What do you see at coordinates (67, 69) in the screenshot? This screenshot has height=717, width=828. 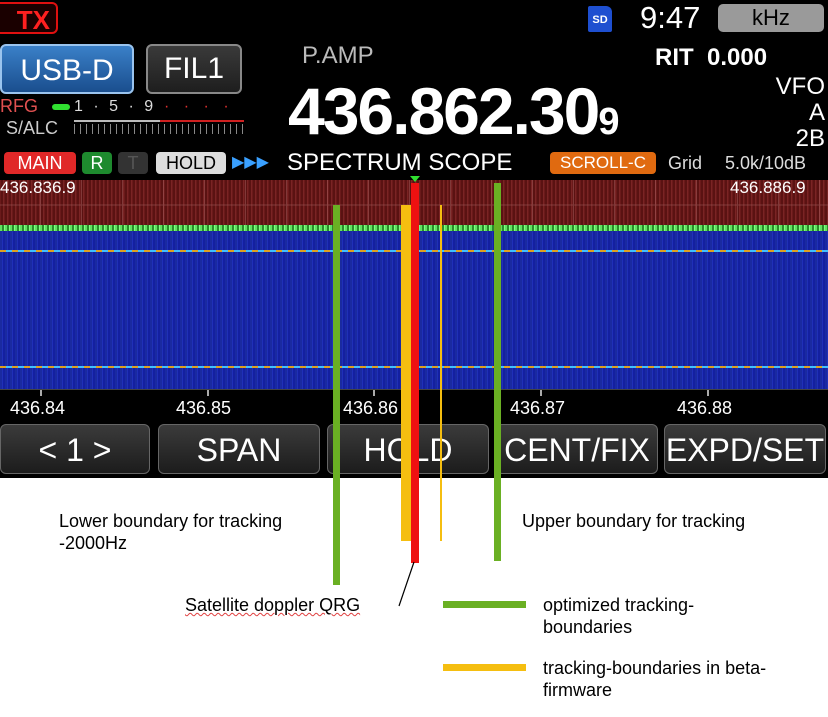 I see `mode-button: USB-D` at bounding box center [67, 69].